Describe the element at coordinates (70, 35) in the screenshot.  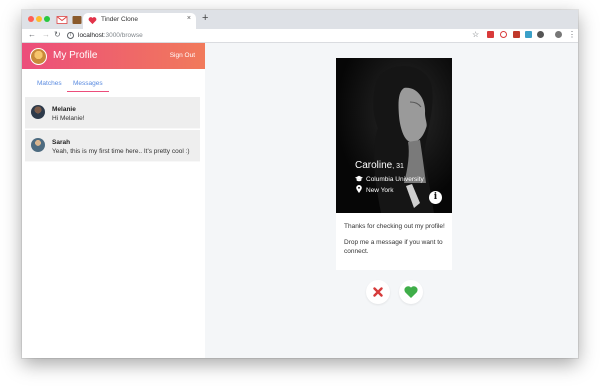
I see `site-info-icon: i` at that location.